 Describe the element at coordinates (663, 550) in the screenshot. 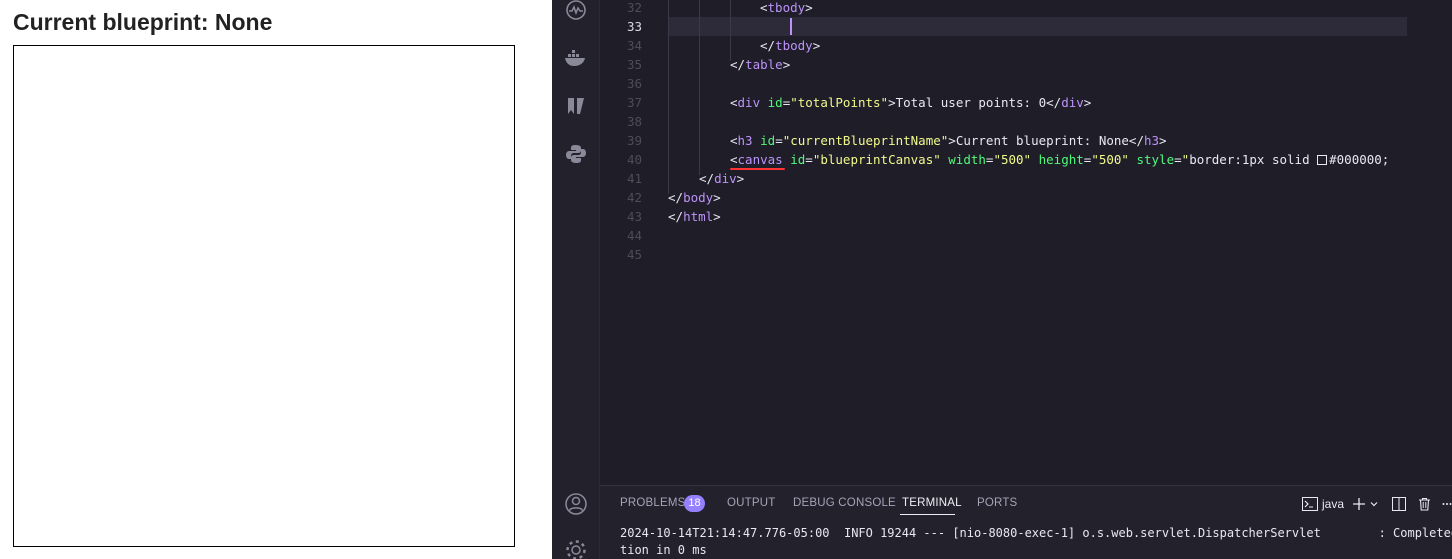

I see `terminal-output-line: tion in 0 ms` at that location.